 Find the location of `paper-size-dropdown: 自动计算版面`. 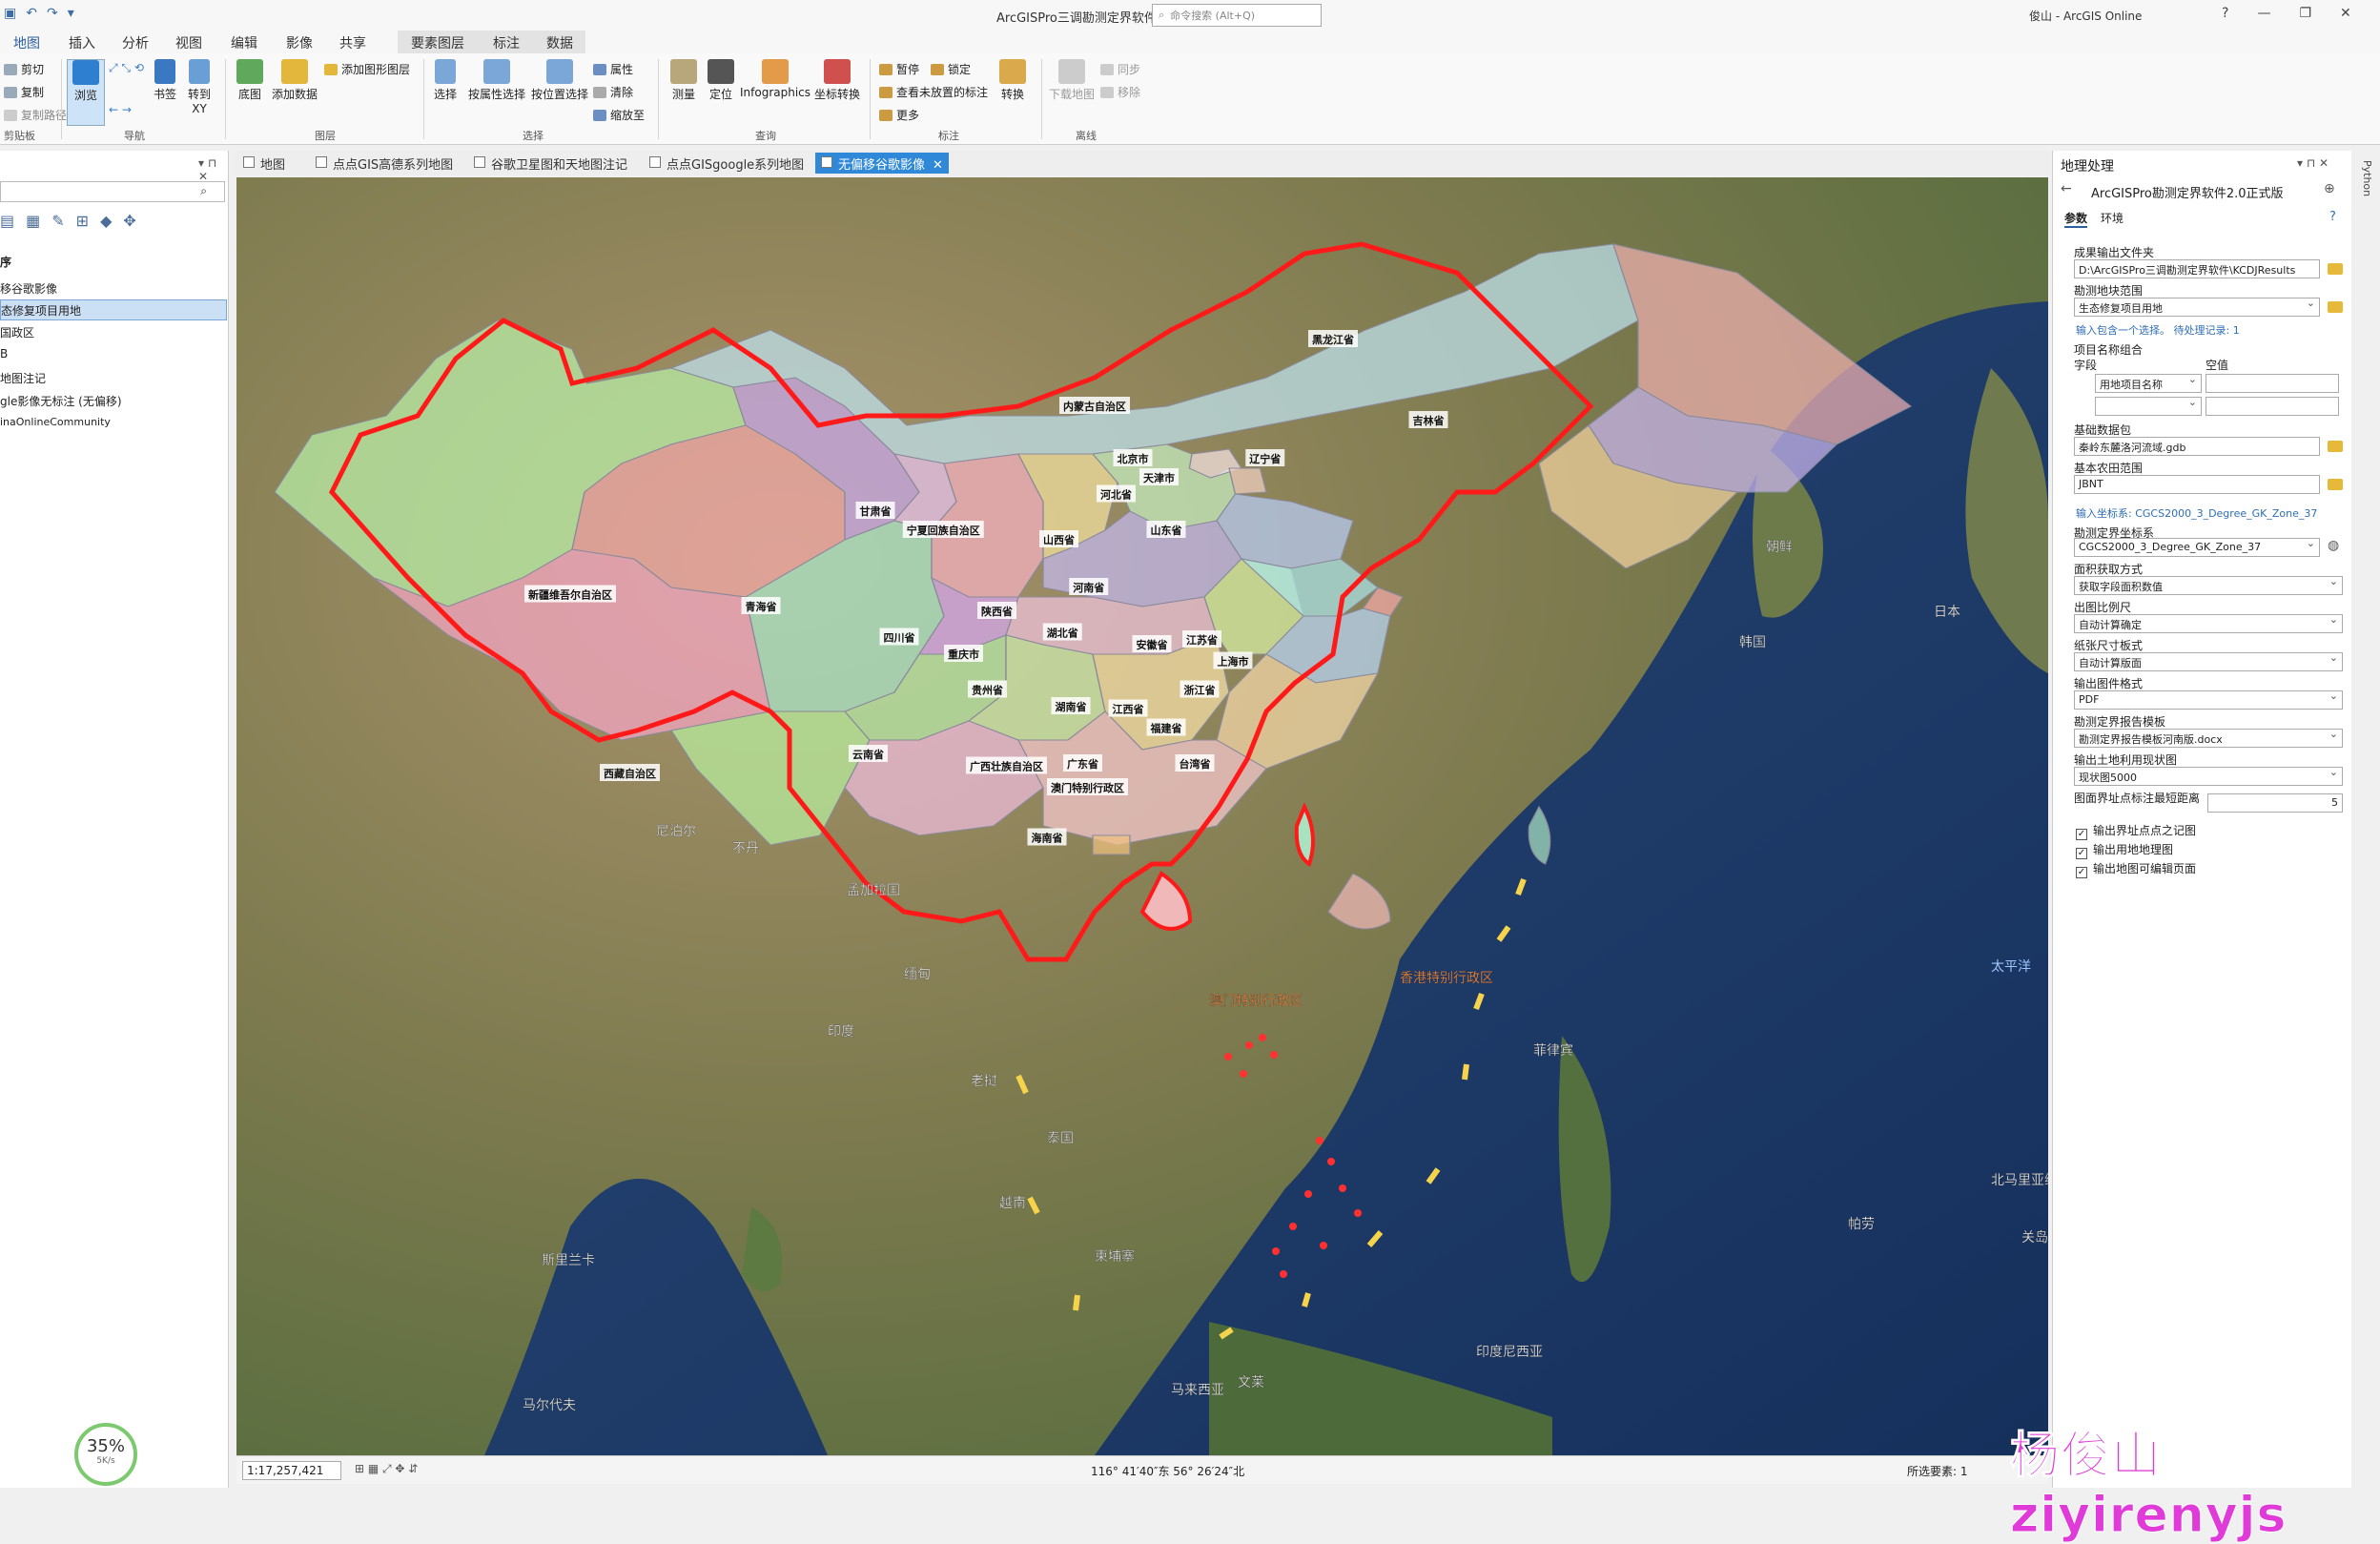

paper-size-dropdown: 自动计算版面 is located at coordinates (2209, 661).